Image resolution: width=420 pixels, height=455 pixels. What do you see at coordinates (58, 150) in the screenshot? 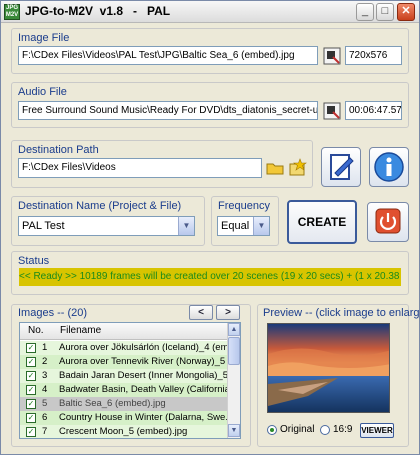
I see `destination-path-label: Destination Path` at bounding box center [58, 150].